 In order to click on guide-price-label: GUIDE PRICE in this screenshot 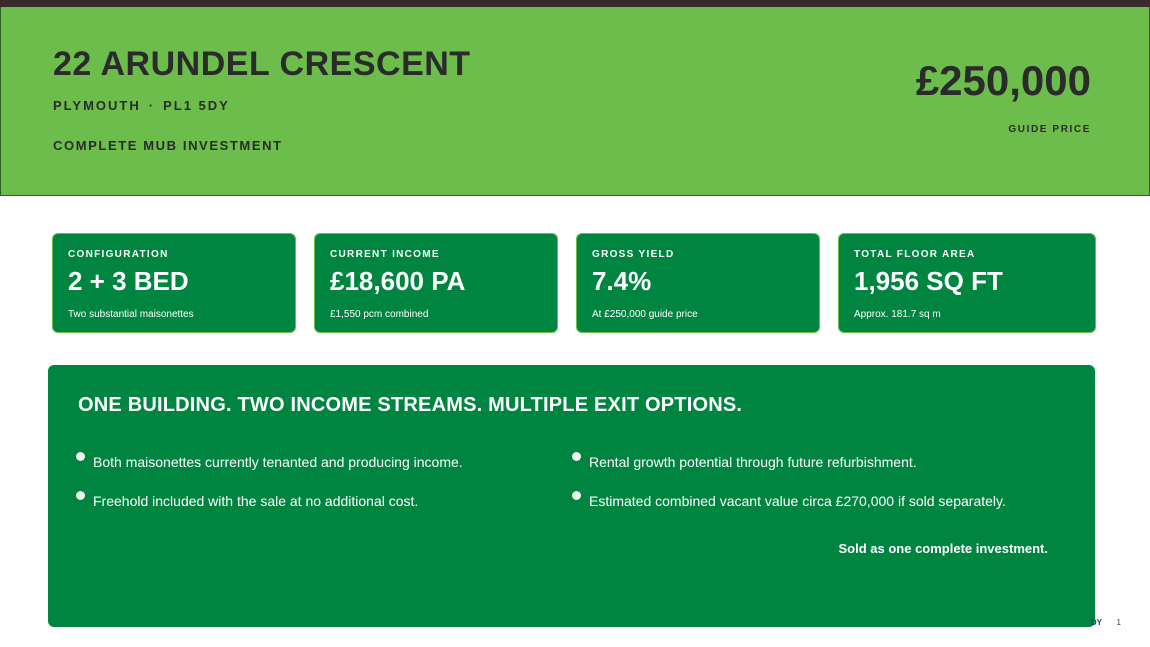, I will do `click(1049, 129)`.